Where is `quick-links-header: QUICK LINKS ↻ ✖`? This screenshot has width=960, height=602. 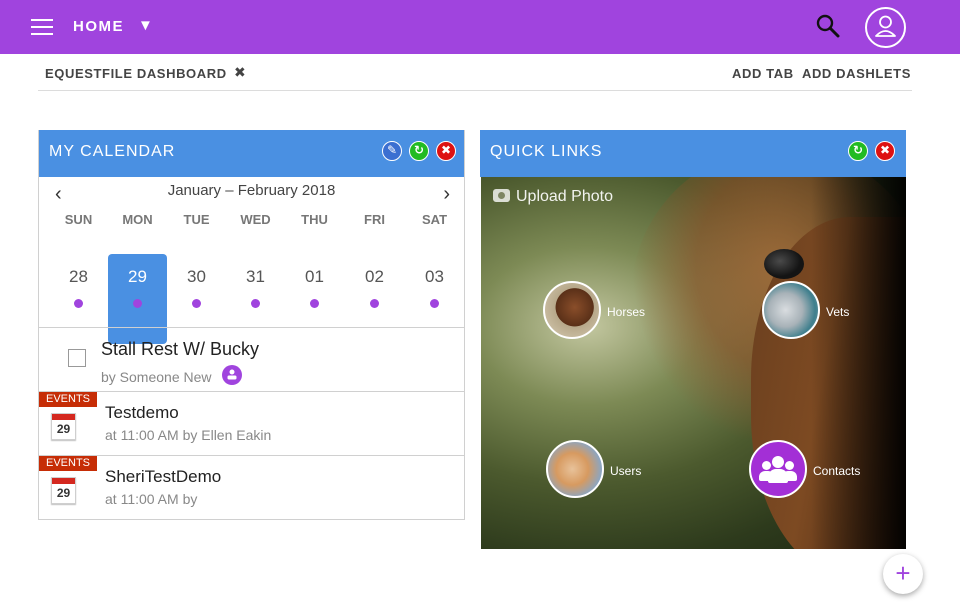 quick-links-header: QUICK LINKS ↻ ✖ is located at coordinates (693, 153).